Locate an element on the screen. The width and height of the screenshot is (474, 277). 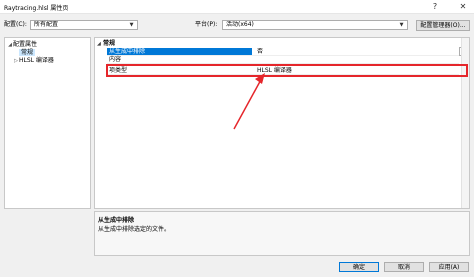
description-pane: 从生成中排除 从生成中排除选定的文件。 is located at coordinates (282, 233).